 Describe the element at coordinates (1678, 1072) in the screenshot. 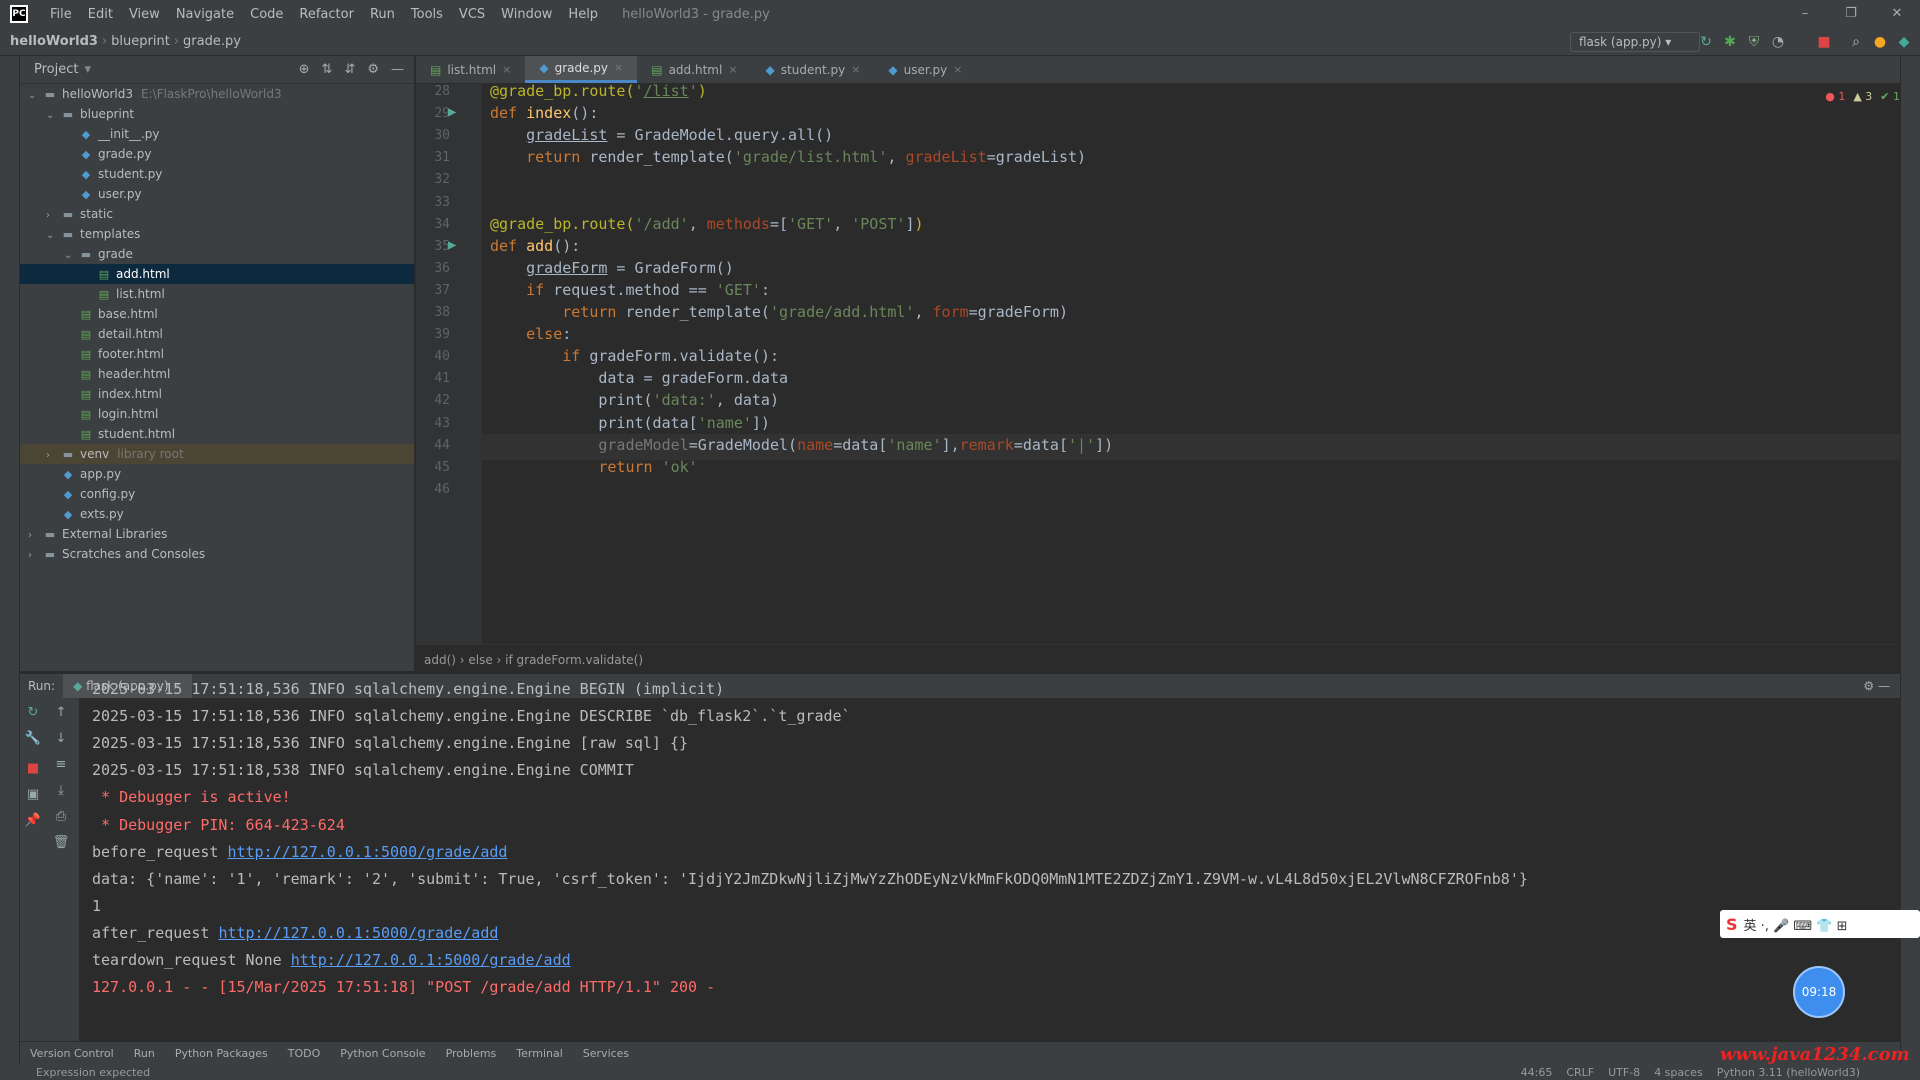

I see `indent-setting: 4 spaces` at that location.